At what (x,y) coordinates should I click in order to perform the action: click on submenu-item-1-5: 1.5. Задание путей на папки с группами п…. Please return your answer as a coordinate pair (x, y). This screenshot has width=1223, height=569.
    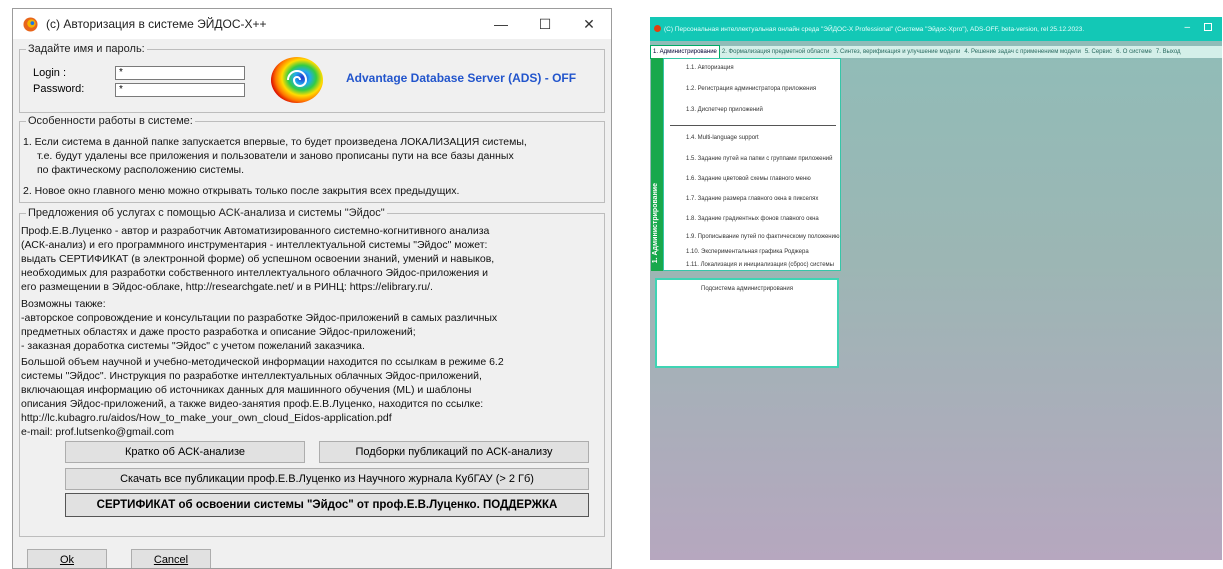
    Looking at the image, I should click on (759, 159).